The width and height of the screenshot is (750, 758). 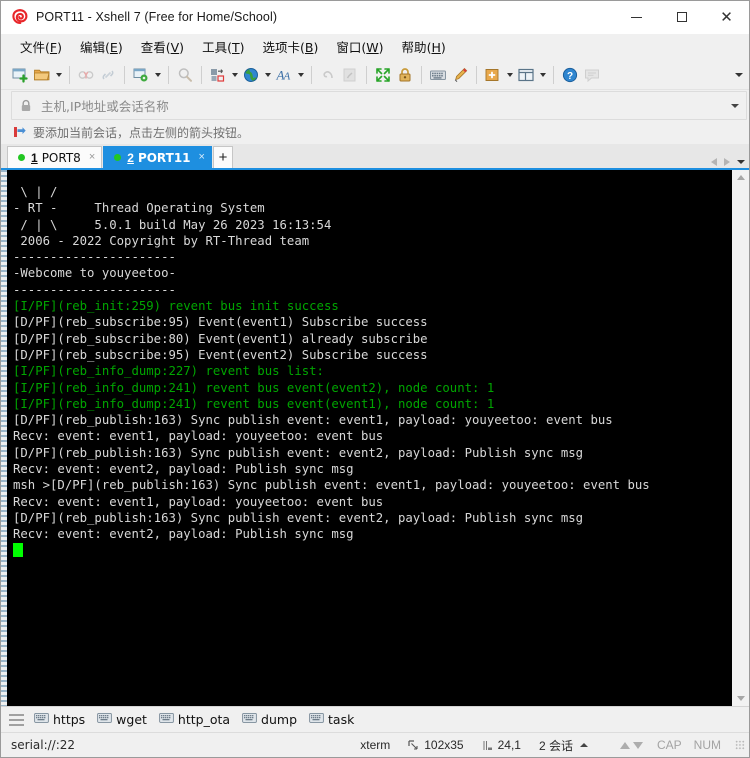 I want to click on status-terminal-size: 102x35, so click(x=436, y=745).